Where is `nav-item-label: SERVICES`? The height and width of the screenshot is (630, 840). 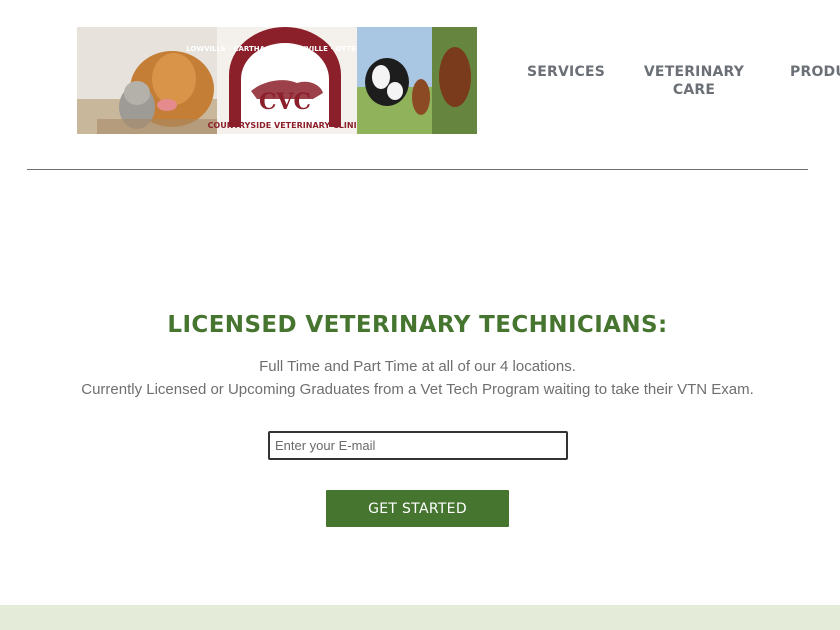
nav-item-label: SERVICES is located at coordinates (566, 72).